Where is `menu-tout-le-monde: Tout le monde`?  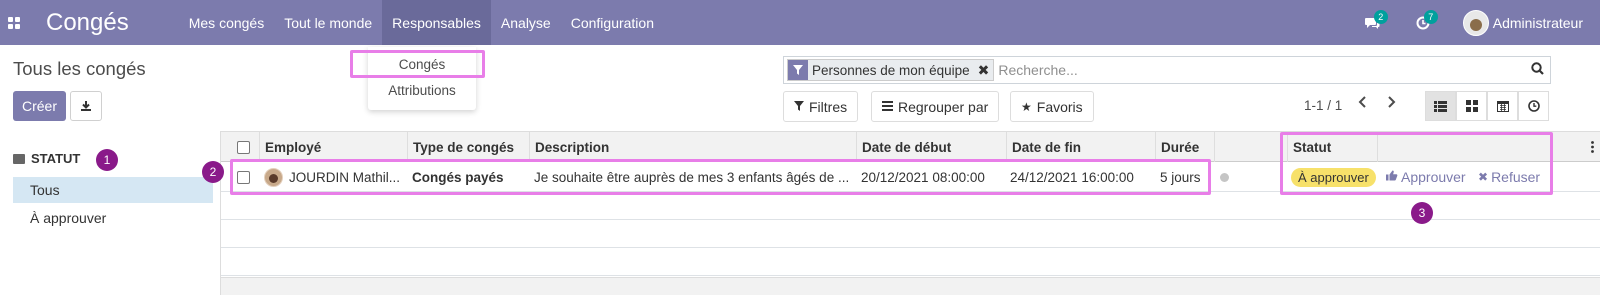 menu-tout-le-monde: Tout le monde is located at coordinates (328, 22).